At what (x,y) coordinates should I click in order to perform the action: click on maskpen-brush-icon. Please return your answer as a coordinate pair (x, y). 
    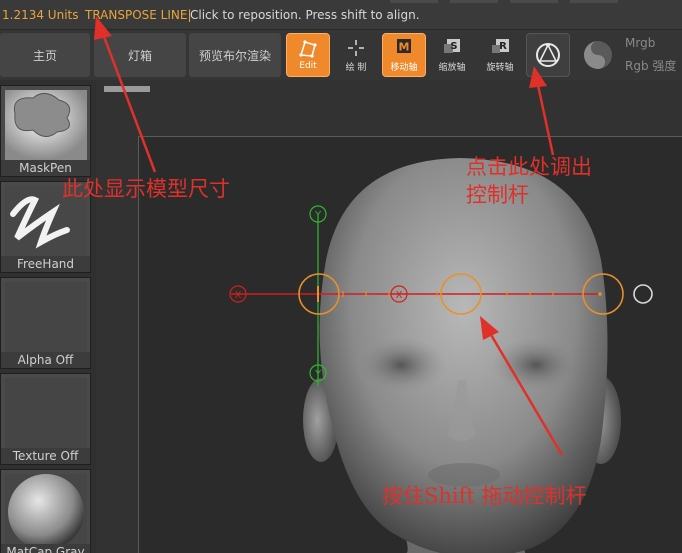
    Looking at the image, I should click on (46, 125).